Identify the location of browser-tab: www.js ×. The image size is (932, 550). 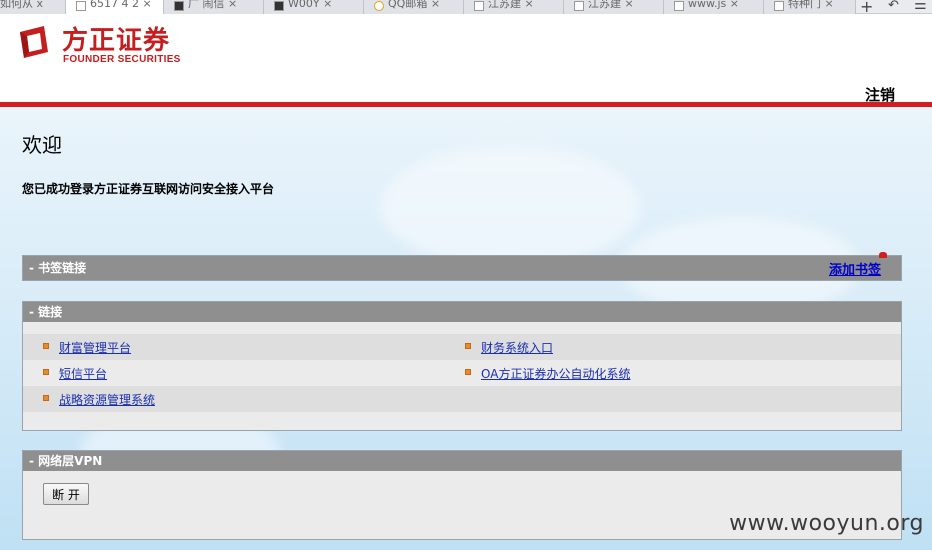
(714, 7).